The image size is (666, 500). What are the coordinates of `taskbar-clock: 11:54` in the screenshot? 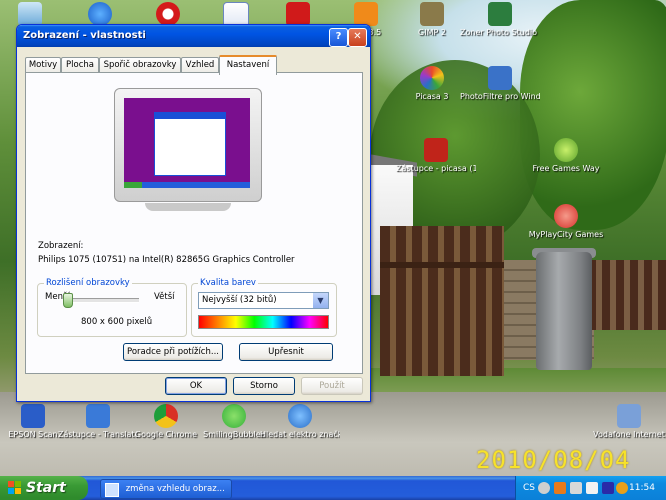 It's located at (642, 488).